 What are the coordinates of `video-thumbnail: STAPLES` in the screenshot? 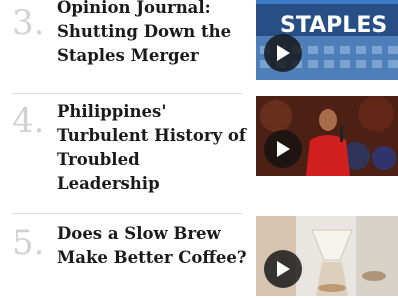 It's located at (327, 40).